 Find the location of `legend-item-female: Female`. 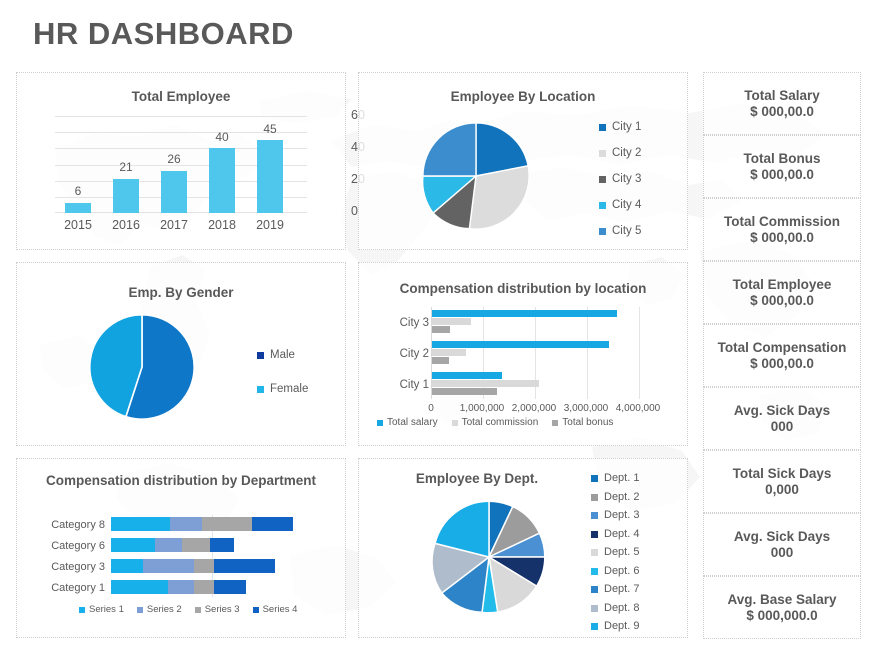

legend-item-female: Female is located at coordinates (282, 389).